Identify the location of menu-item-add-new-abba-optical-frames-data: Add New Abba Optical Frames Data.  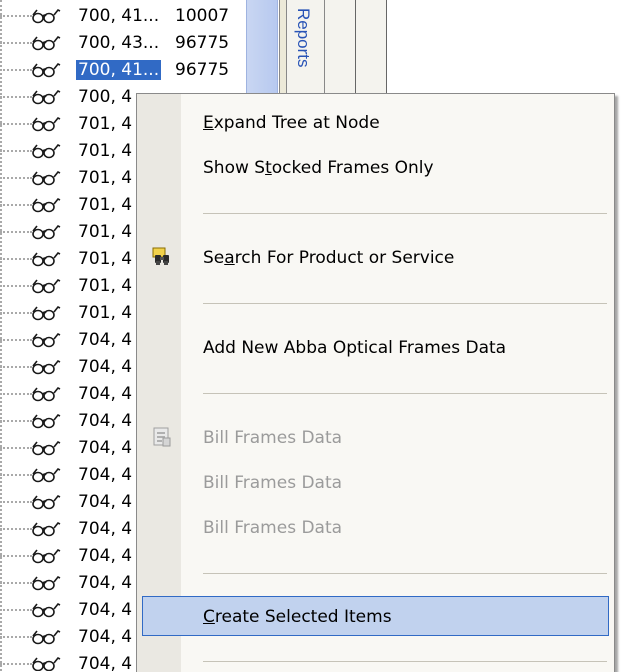
(375, 348).